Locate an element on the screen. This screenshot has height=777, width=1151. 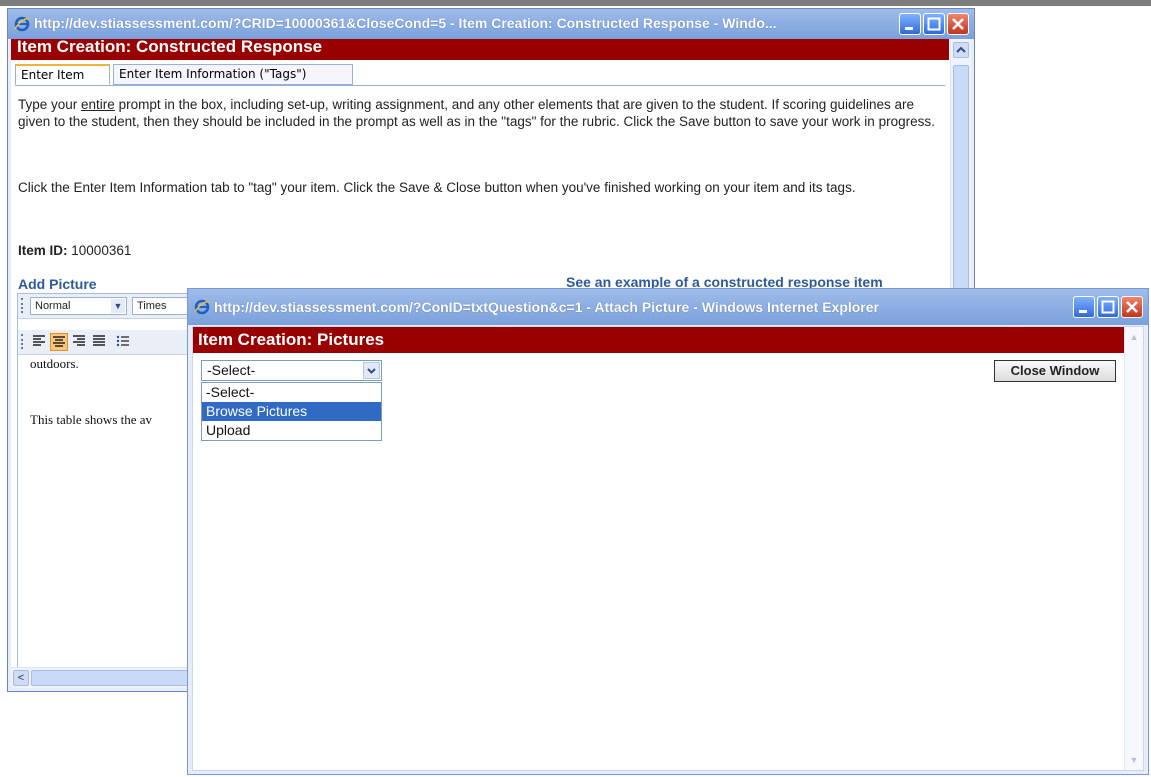
chevron-up-icon is located at coordinates (961, 49).